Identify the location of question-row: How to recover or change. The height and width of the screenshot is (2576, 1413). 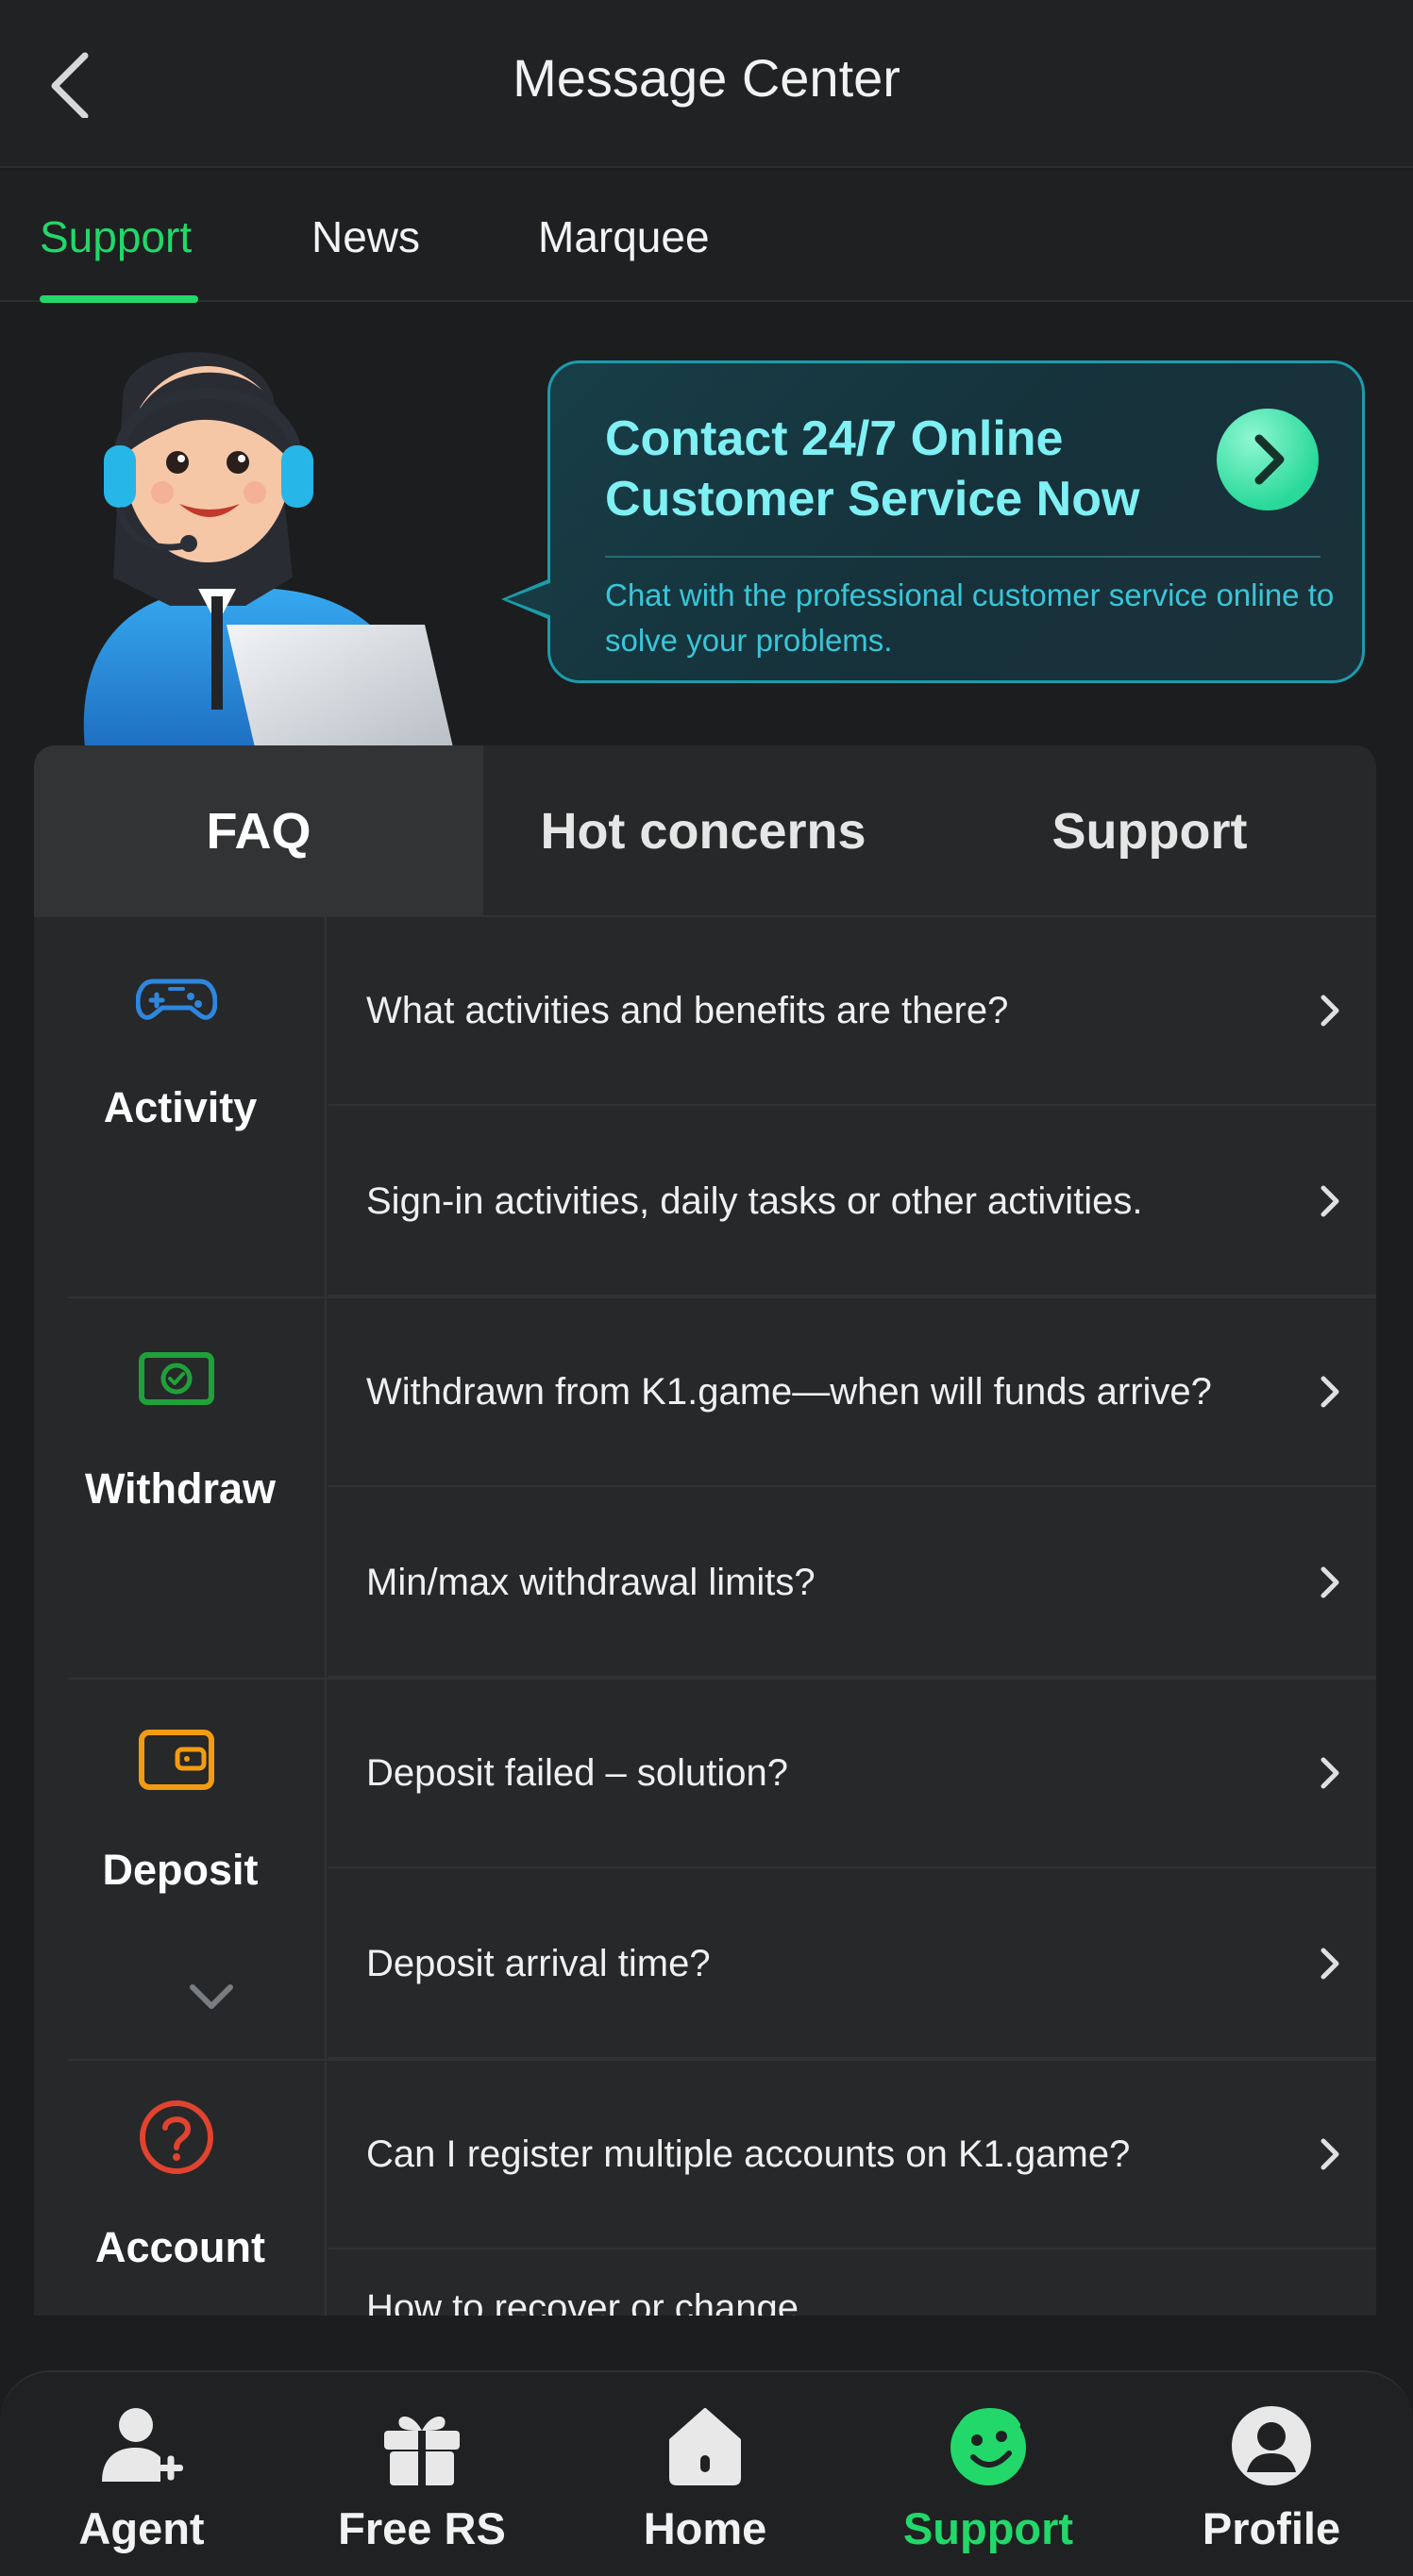
(852, 2283).